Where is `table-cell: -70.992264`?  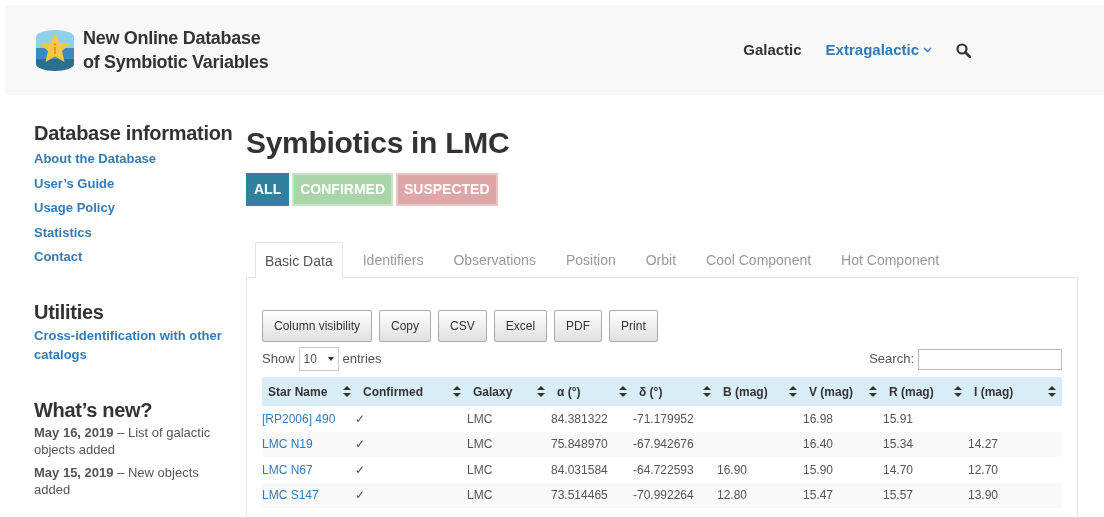 table-cell: -70.992264 is located at coordinates (663, 495).